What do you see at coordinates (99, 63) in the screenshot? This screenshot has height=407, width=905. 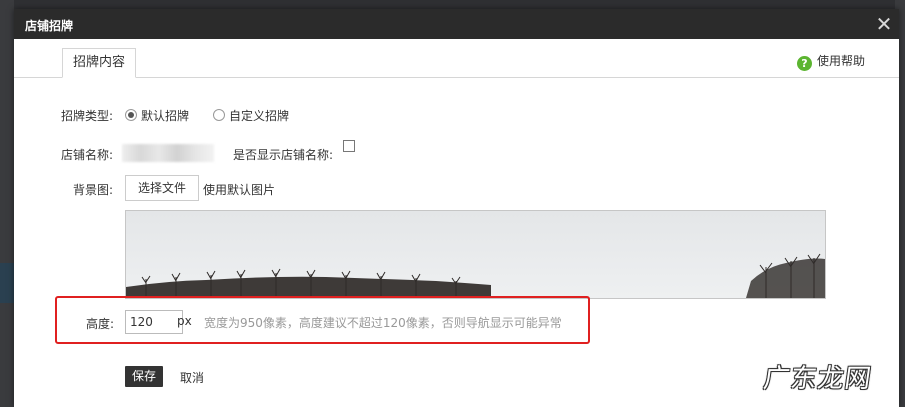 I see `tab-sign-content: 招牌内容` at bounding box center [99, 63].